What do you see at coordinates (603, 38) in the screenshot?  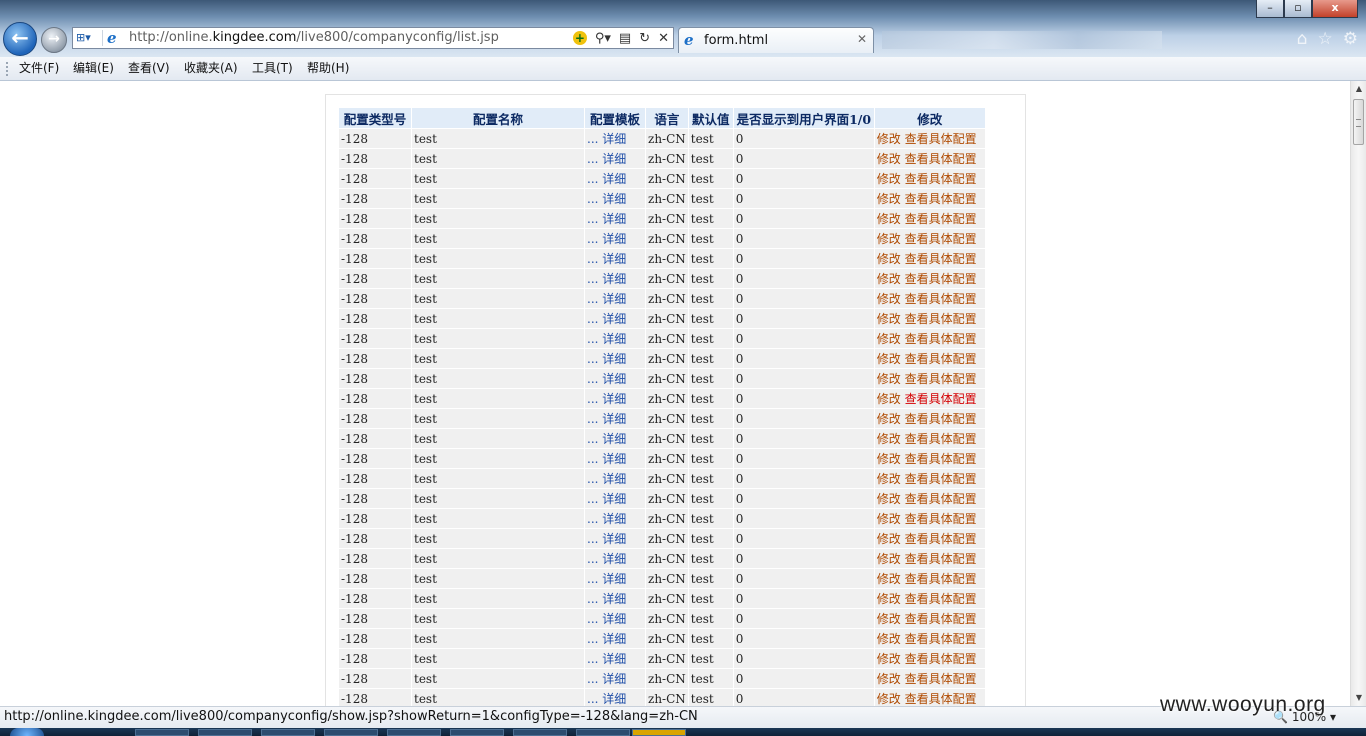 I see `search-icon: ⚲▾` at bounding box center [603, 38].